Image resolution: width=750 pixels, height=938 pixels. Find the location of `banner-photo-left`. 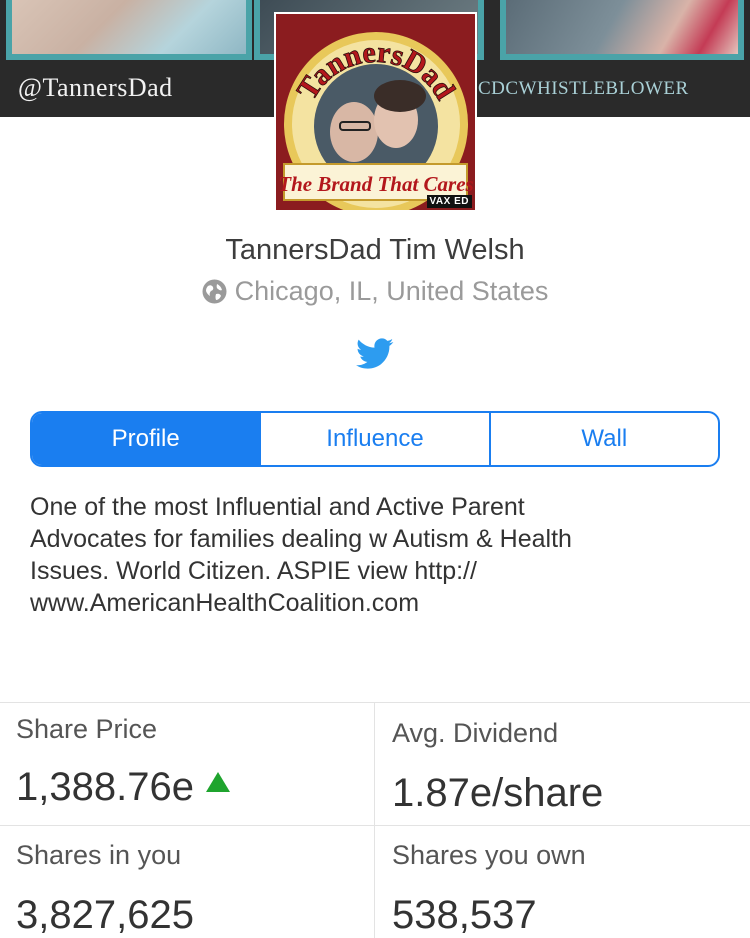

banner-photo-left is located at coordinates (129, 30).